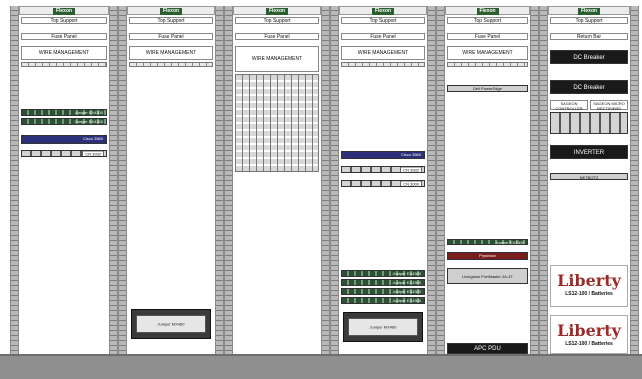 The width and height of the screenshot is (642, 379). Describe the element at coordinates (487, 256) in the screenshot. I see `fiber-device: Prysmian` at that location.